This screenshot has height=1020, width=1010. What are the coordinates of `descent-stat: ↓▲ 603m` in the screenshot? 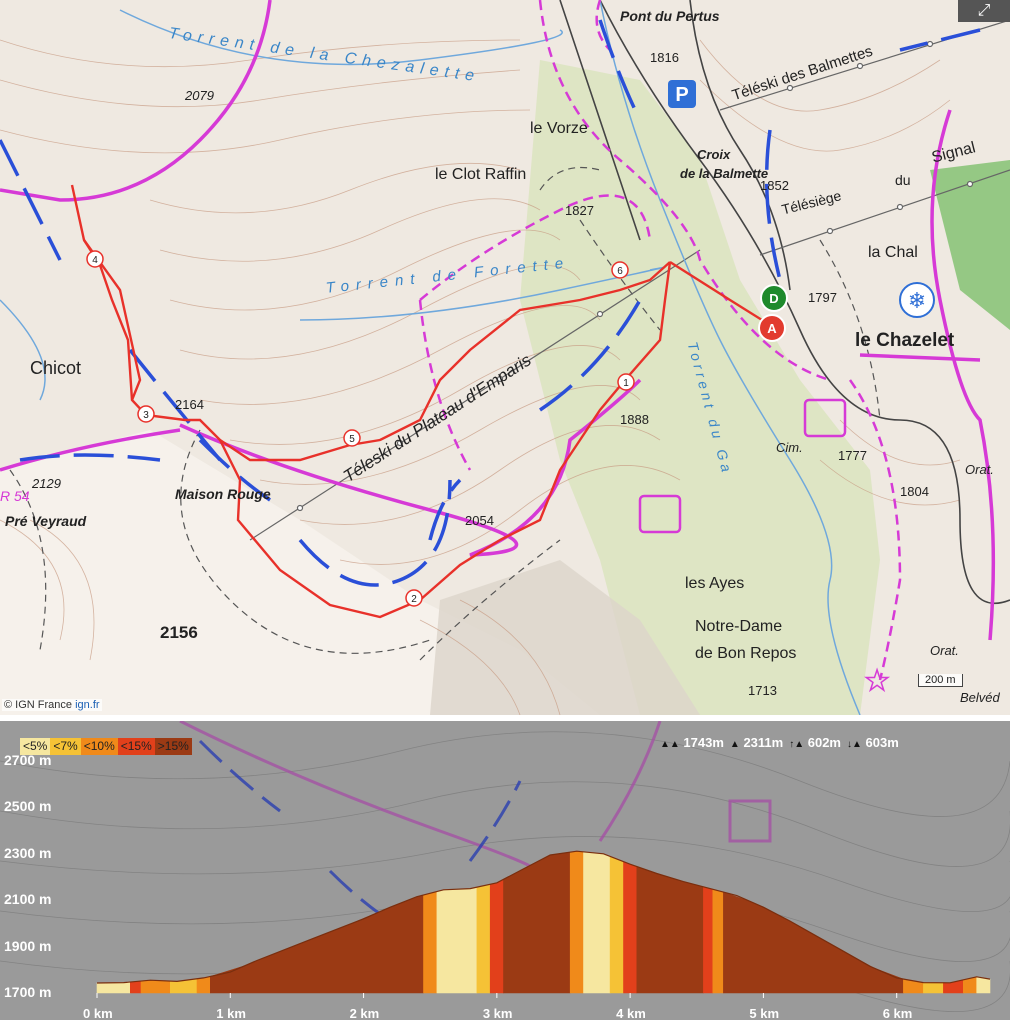 It's located at (873, 742).